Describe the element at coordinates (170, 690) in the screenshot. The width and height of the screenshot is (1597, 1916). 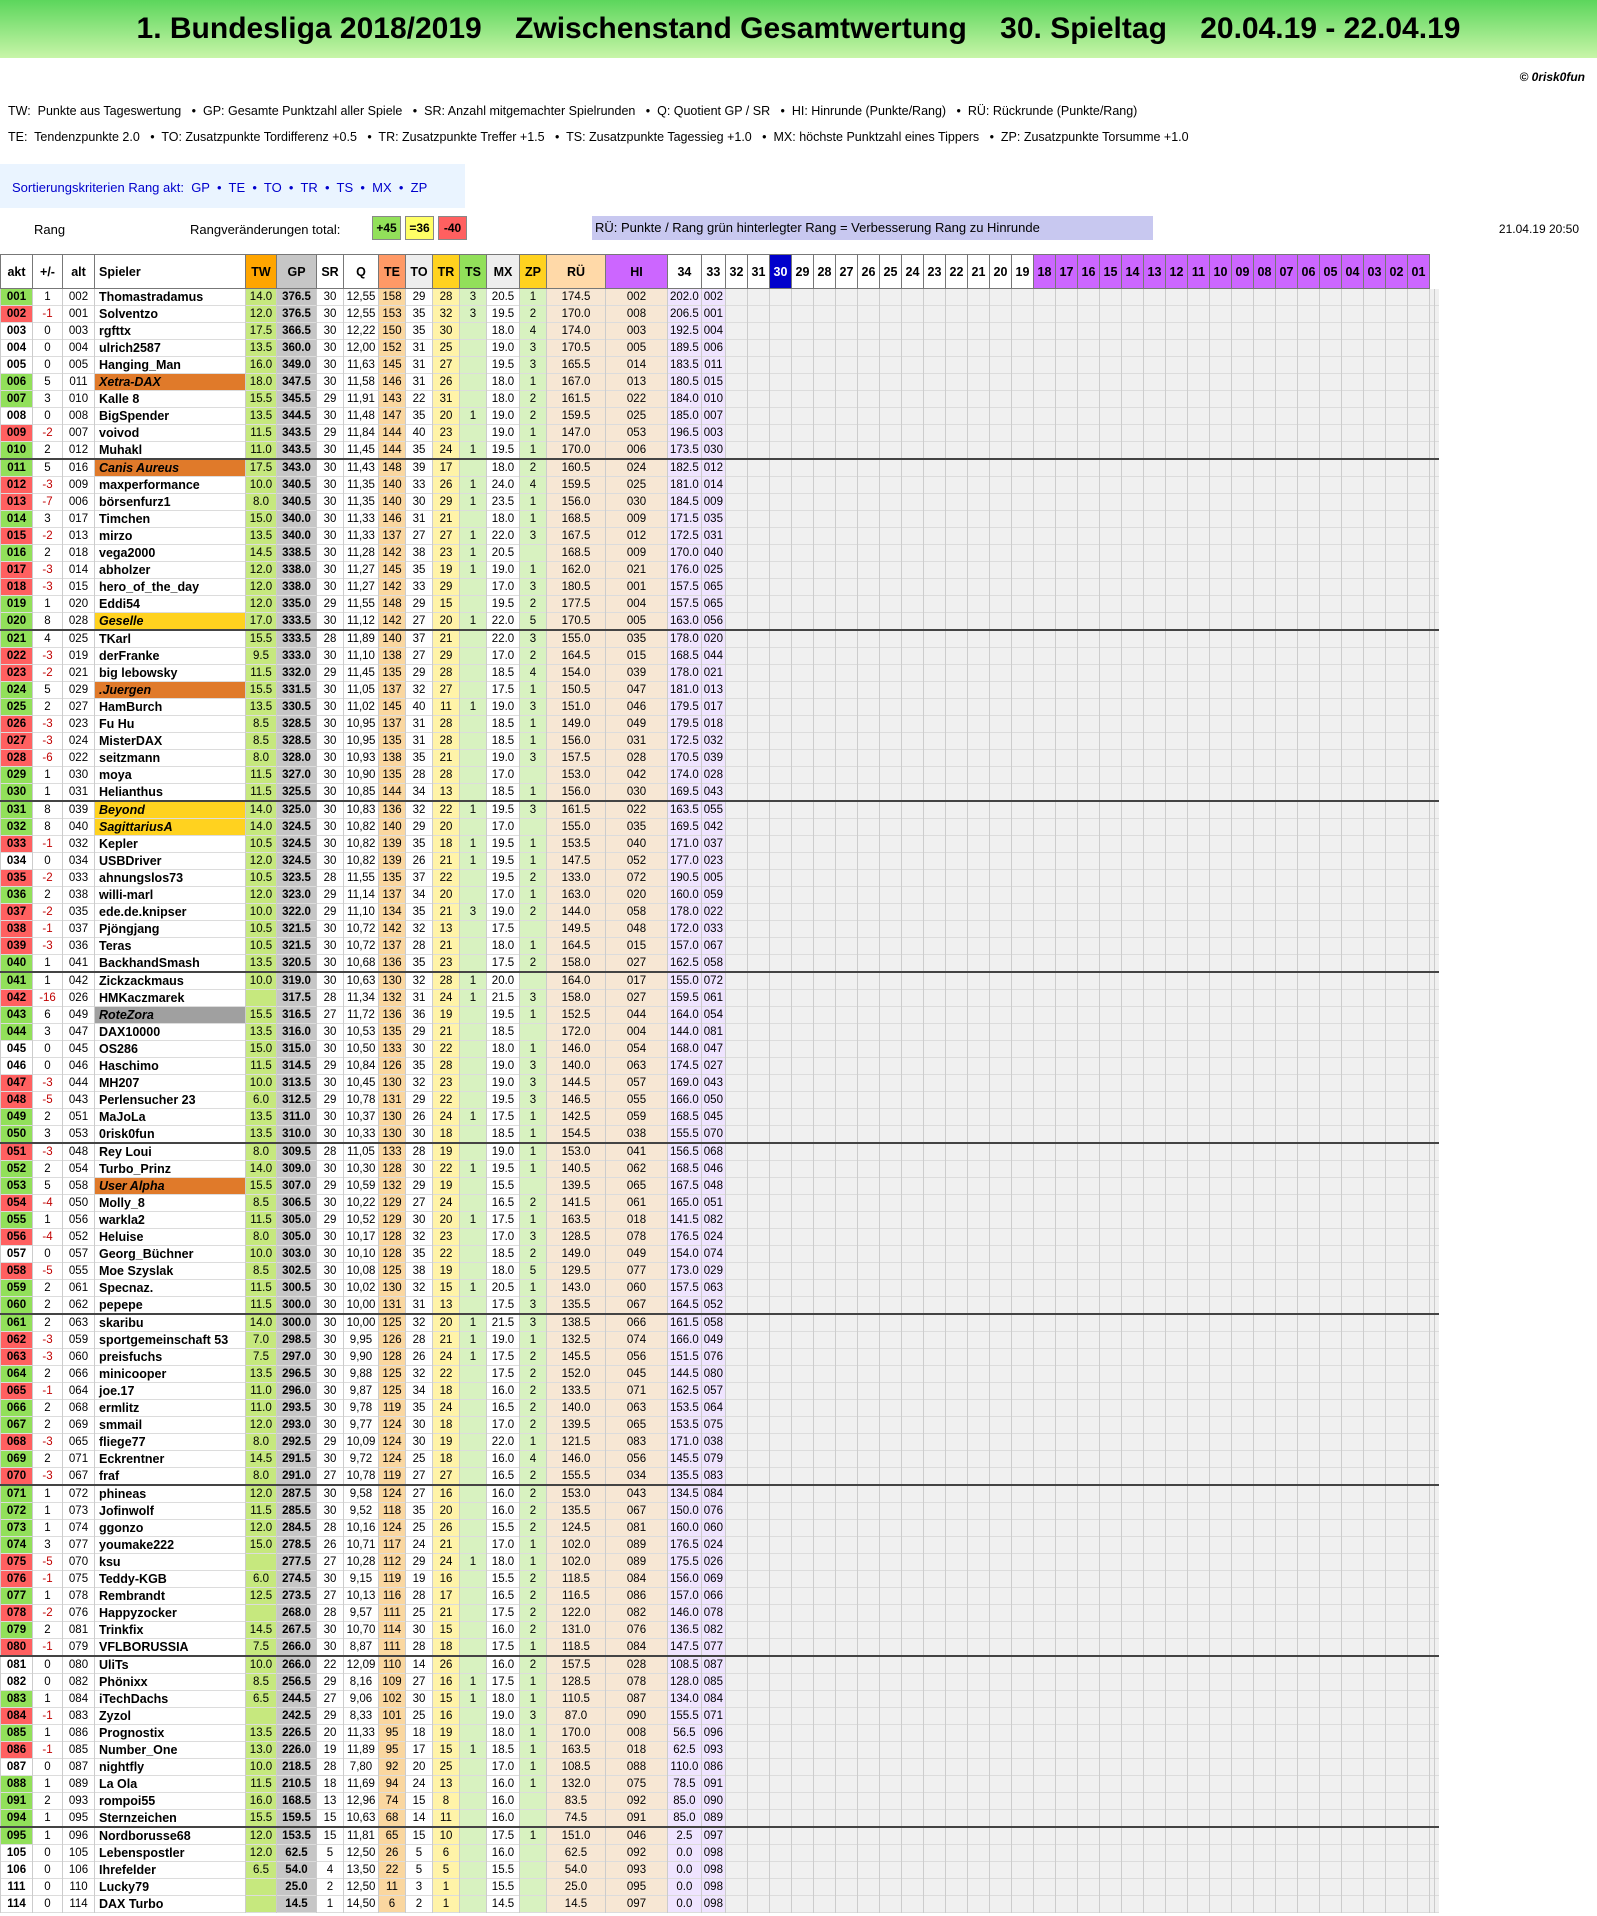
I see `player-name: .Juergen` at that location.